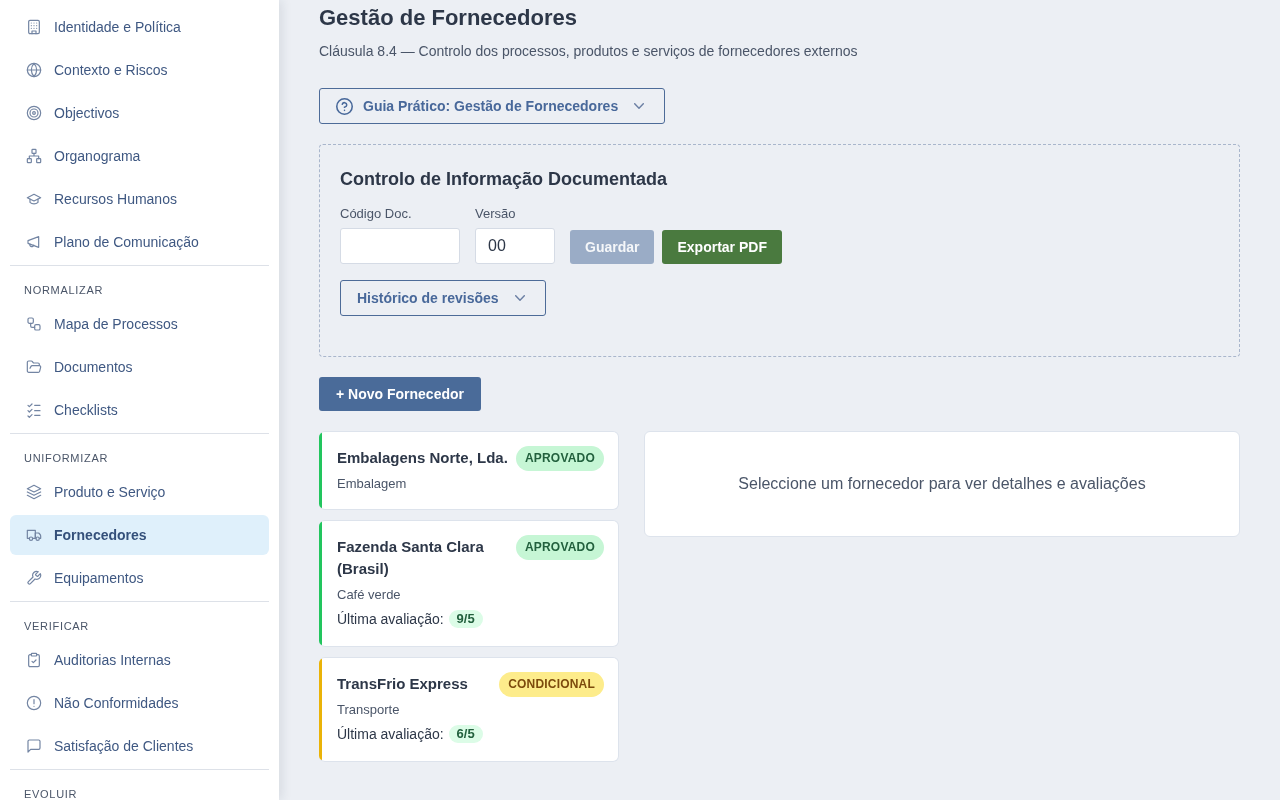 This screenshot has height=800, width=1280. What do you see at coordinates (372, 484) in the screenshot?
I see `supplier-category: Embalagem` at bounding box center [372, 484].